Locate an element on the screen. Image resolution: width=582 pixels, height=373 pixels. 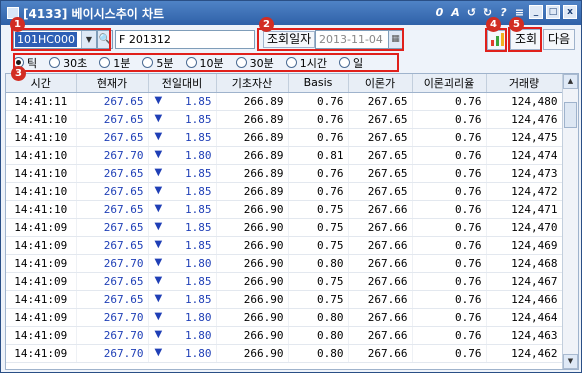
period-radio-1h: 1시간 is located at coordinates (306, 63).